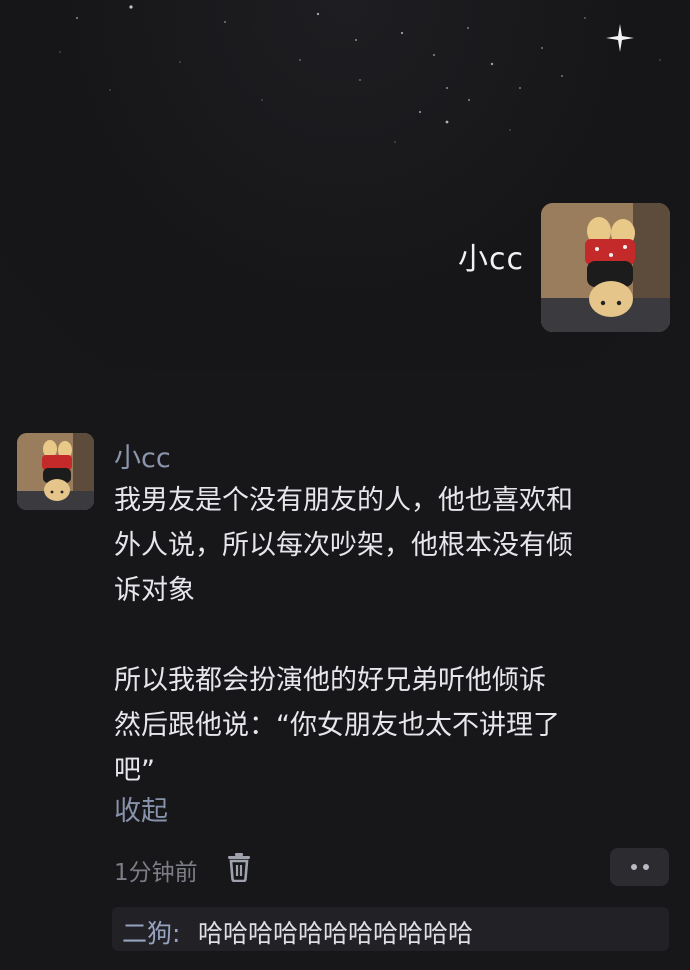  Describe the element at coordinates (605, 267) in the screenshot. I see `profile-avatar` at that location.